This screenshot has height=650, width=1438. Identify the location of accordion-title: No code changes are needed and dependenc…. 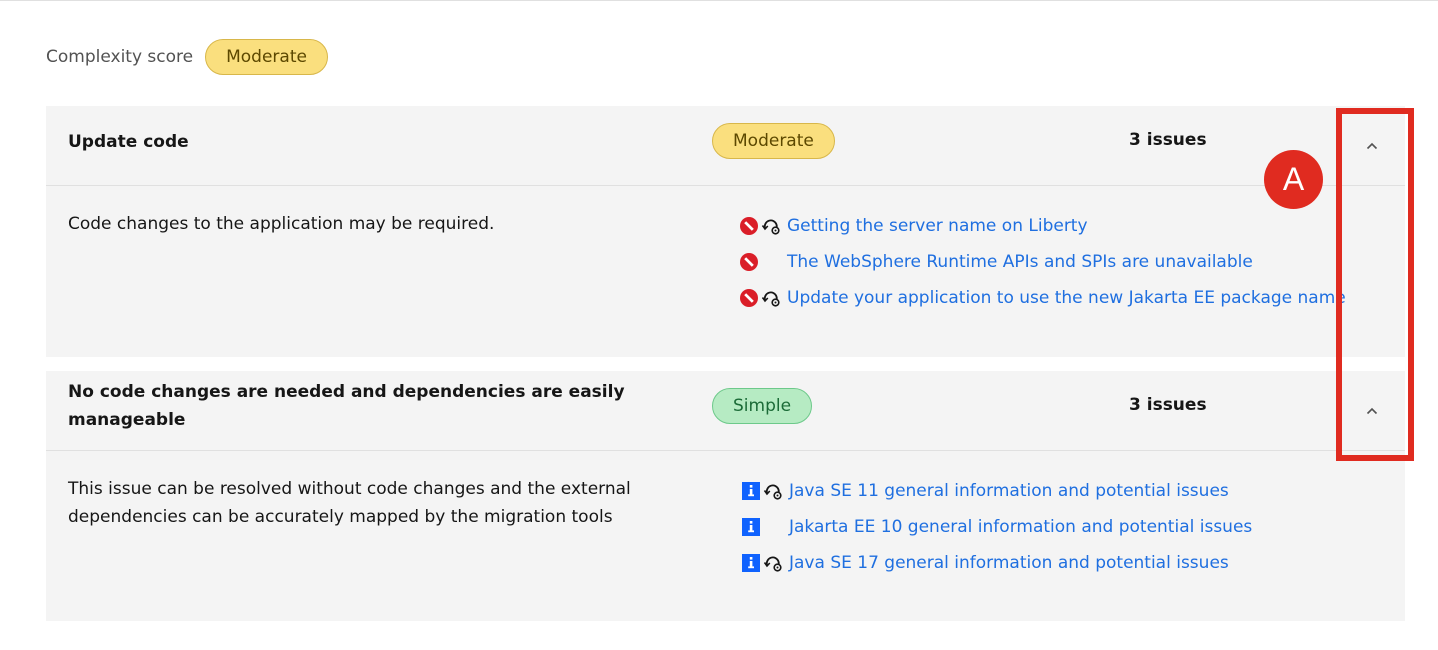
(346, 406).